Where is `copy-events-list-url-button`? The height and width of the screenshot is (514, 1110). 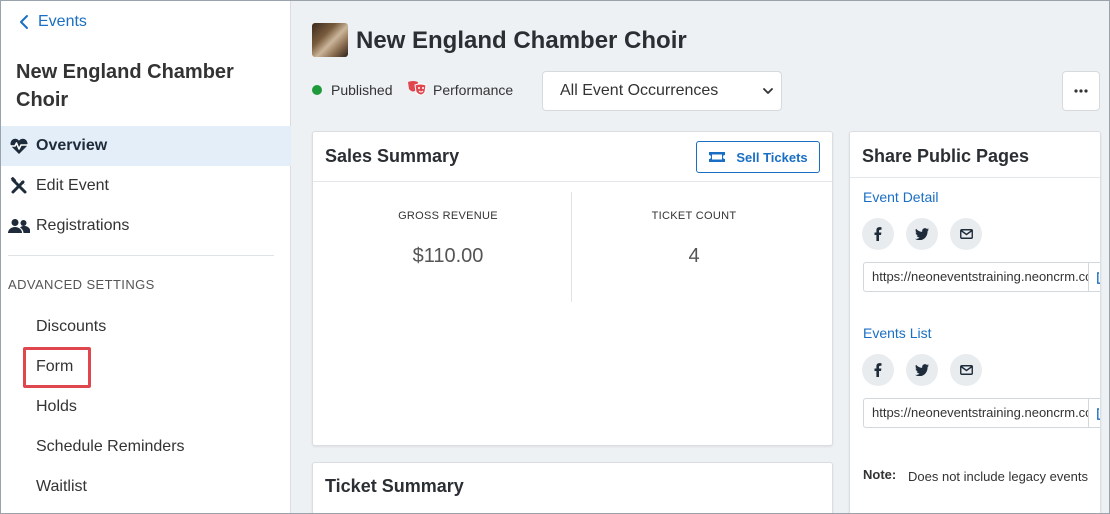
copy-events-list-url-button is located at coordinates (1094, 413).